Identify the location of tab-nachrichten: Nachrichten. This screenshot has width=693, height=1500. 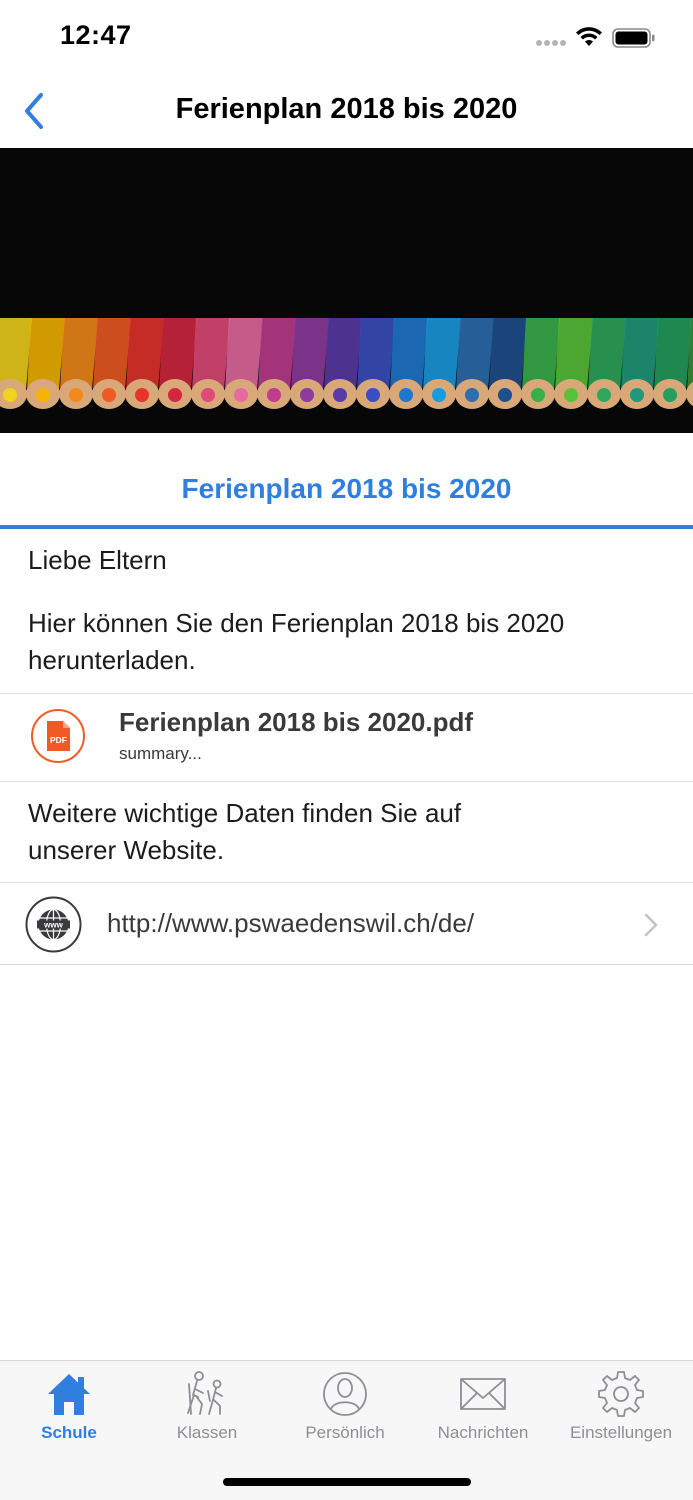
(483, 1411).